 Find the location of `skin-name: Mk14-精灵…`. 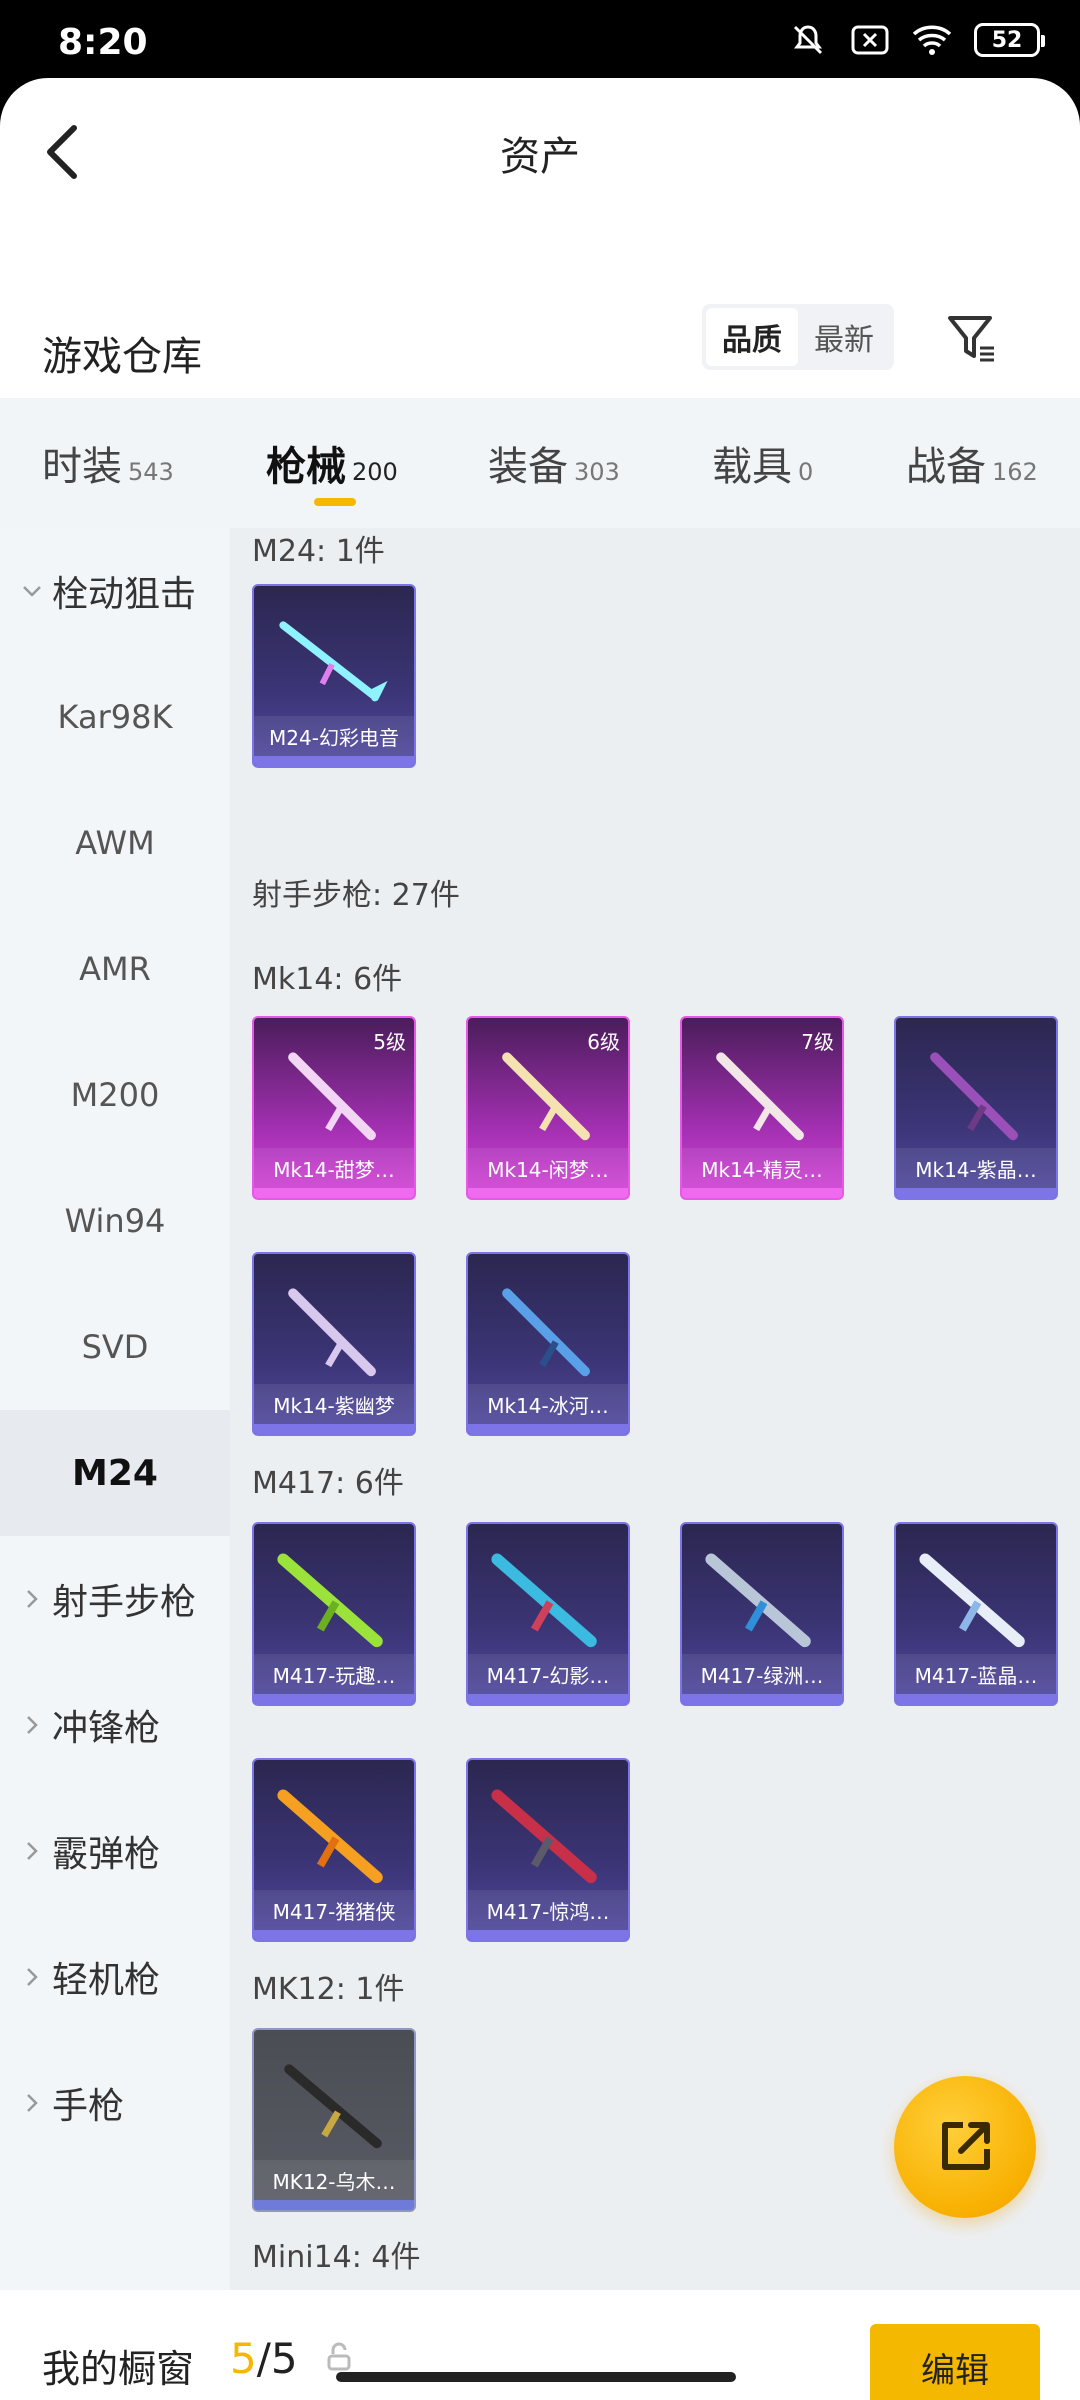

skin-name: Mk14-精灵… is located at coordinates (762, 1168).